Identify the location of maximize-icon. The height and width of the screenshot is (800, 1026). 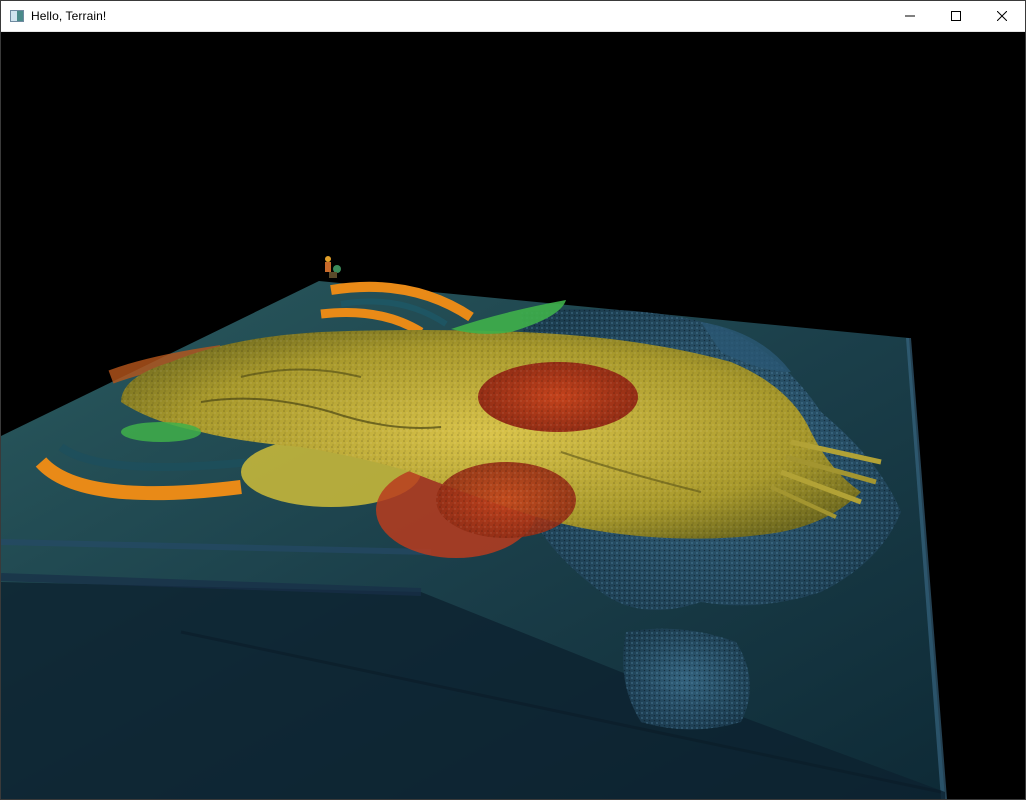
(956, 16).